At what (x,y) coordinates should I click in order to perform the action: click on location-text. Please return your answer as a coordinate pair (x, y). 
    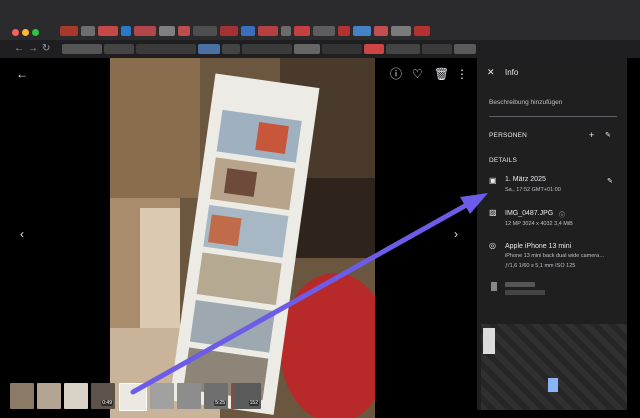
    Looking at the image, I should click on (520, 284).